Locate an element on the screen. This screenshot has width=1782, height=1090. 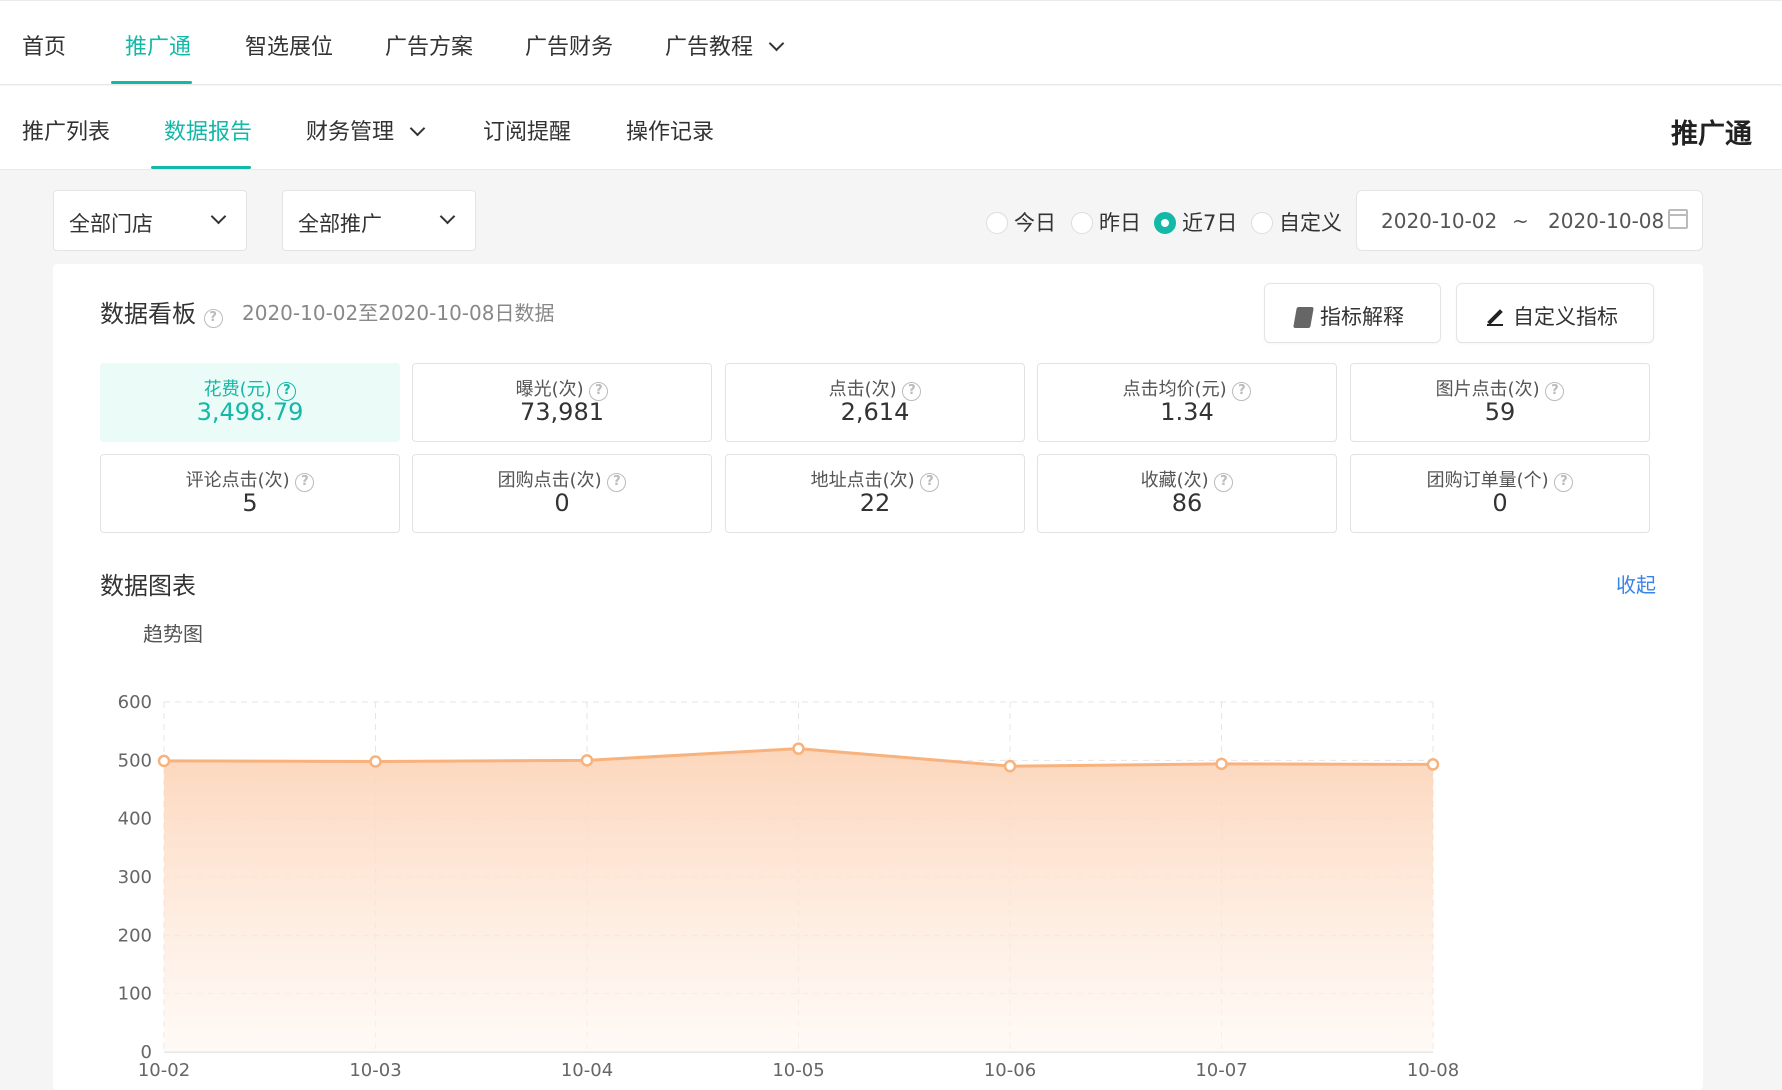
top-nav-item-ad-plan: 广告方案 is located at coordinates (429, 45).